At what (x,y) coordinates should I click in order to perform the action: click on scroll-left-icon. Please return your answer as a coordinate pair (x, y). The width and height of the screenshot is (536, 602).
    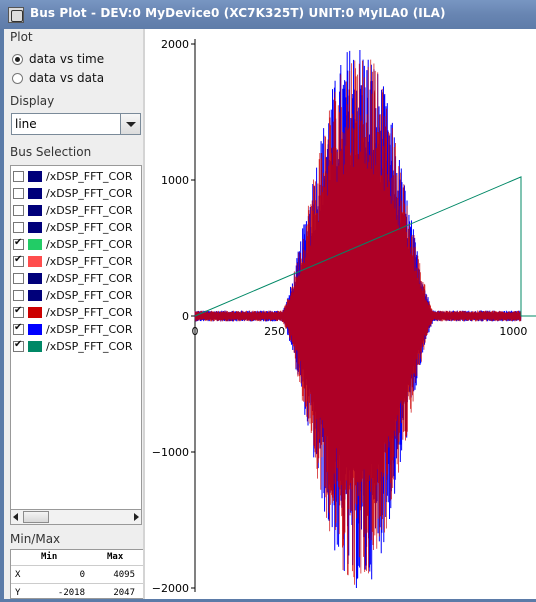
    Looking at the image, I should click on (15, 517).